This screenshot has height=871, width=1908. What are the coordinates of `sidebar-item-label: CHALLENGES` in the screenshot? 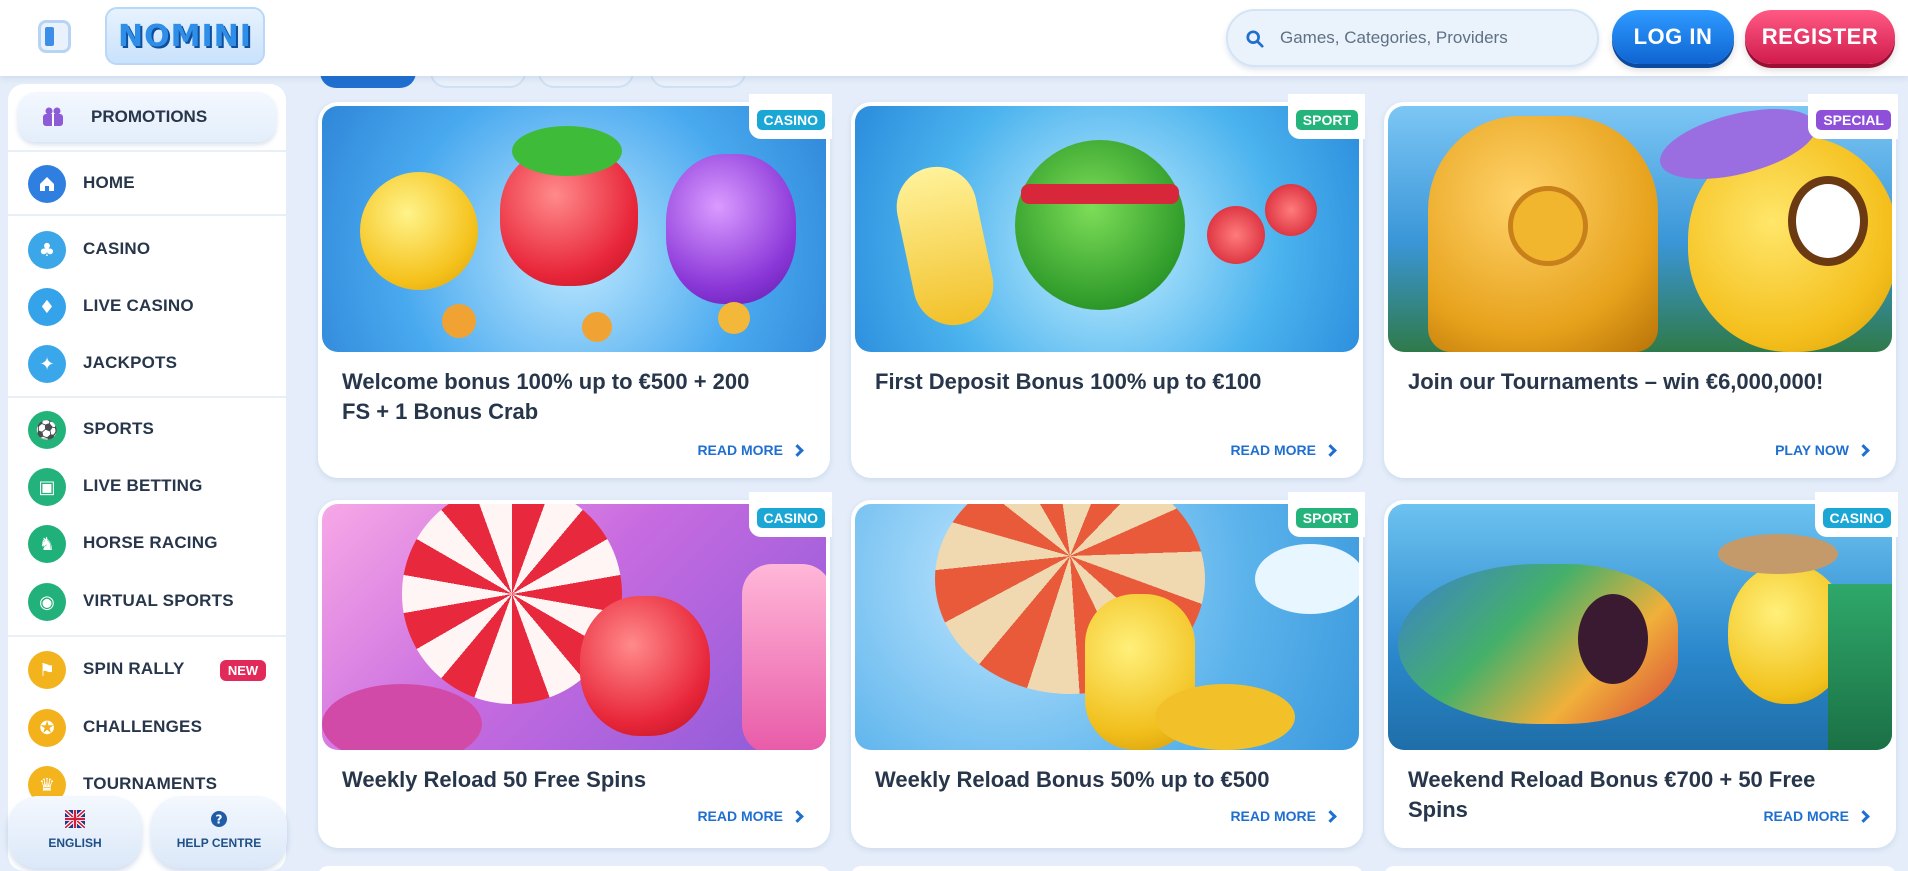 It's located at (143, 726).